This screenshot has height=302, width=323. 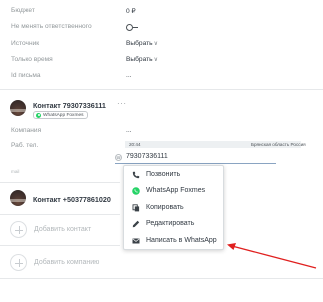 What do you see at coordinates (51, 26) in the screenshot?
I see `no-change-responsible-label: Не менять ответственного` at bounding box center [51, 26].